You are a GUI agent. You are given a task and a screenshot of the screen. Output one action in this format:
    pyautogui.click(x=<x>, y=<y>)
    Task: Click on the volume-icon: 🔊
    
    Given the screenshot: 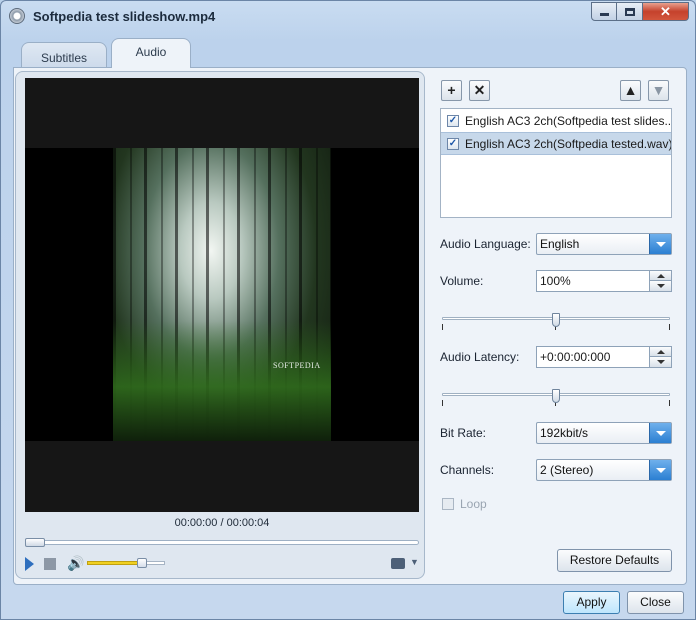 What is the action you would take?
    pyautogui.click(x=76, y=564)
    